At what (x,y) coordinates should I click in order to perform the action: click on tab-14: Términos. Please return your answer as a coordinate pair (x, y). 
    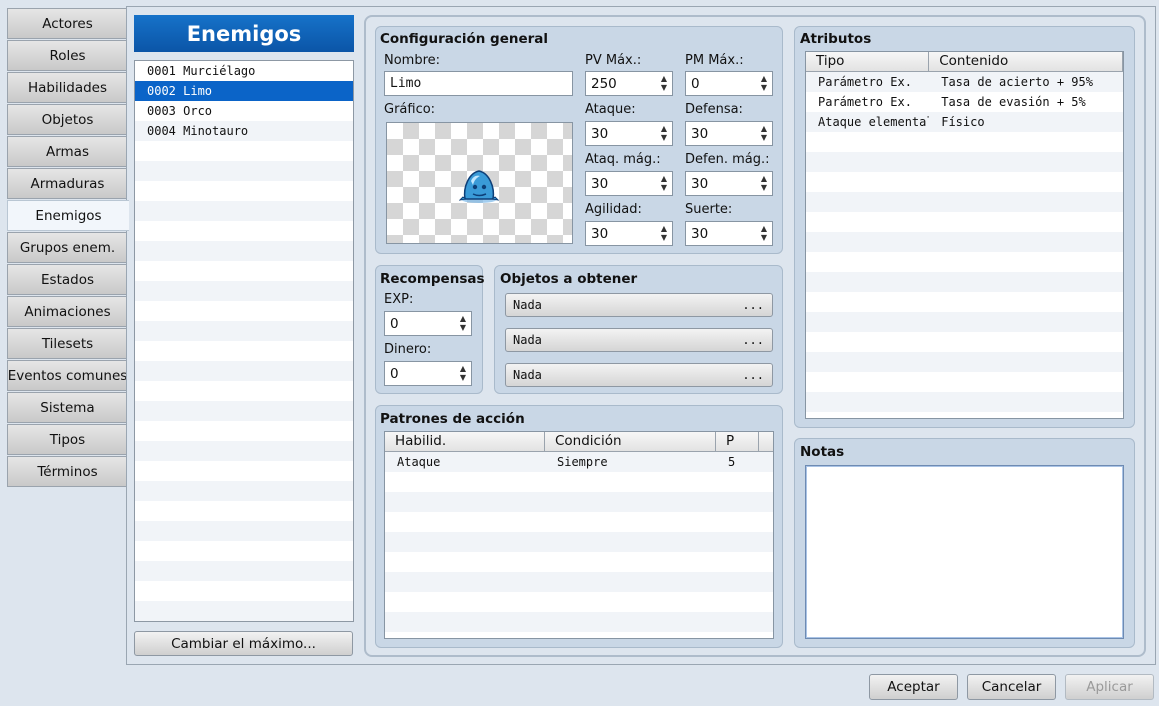
    Looking at the image, I should click on (67, 471).